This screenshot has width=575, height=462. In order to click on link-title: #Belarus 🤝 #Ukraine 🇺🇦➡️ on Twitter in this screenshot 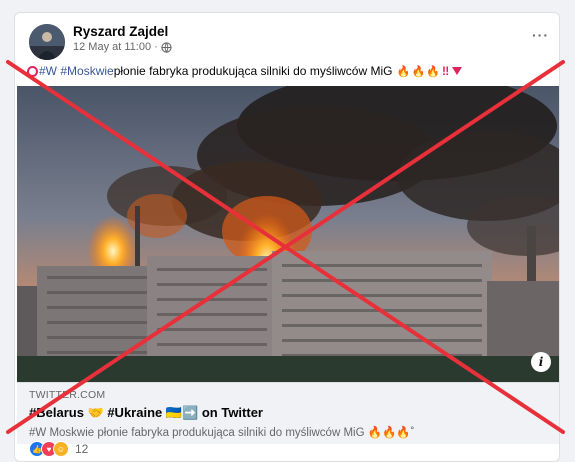, I will do `click(146, 413)`.